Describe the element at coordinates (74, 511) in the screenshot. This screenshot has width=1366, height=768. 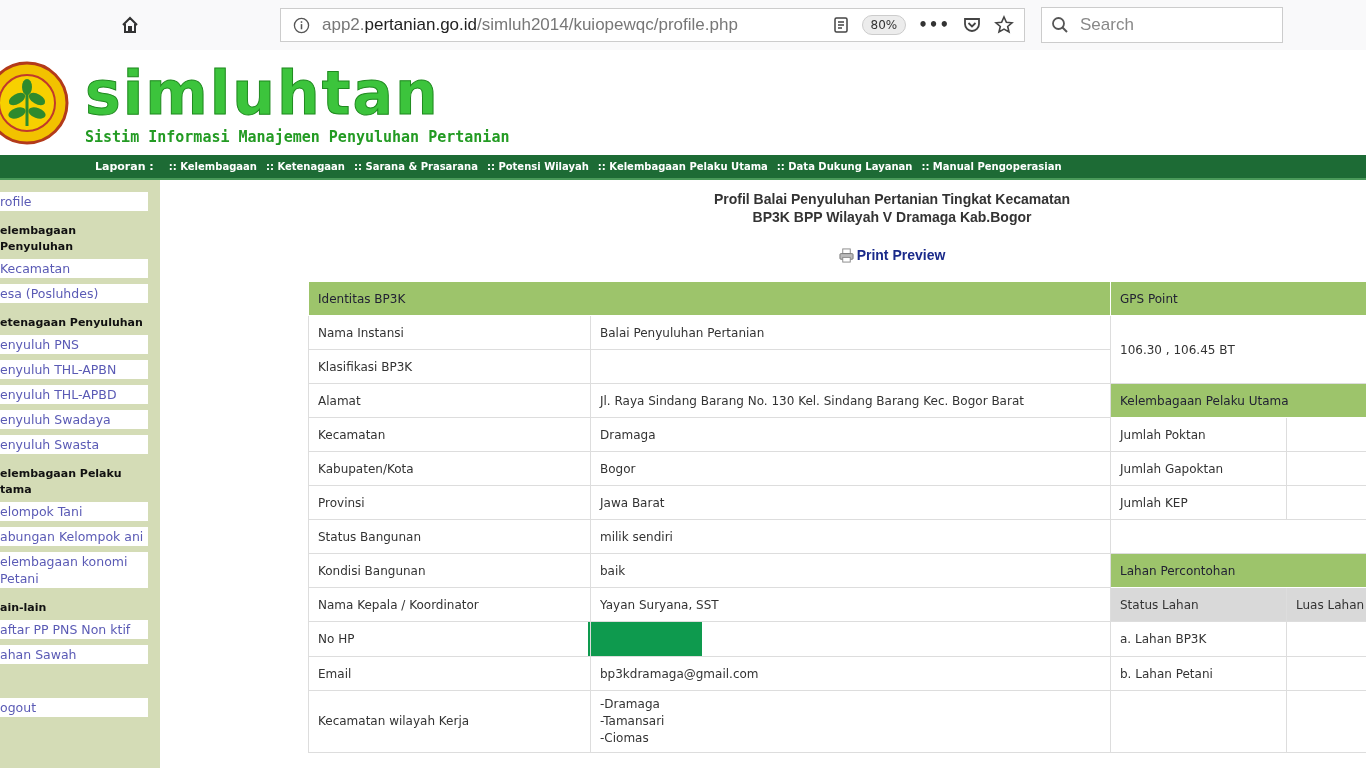
I see `sidebar-link: elompok Tani` at that location.